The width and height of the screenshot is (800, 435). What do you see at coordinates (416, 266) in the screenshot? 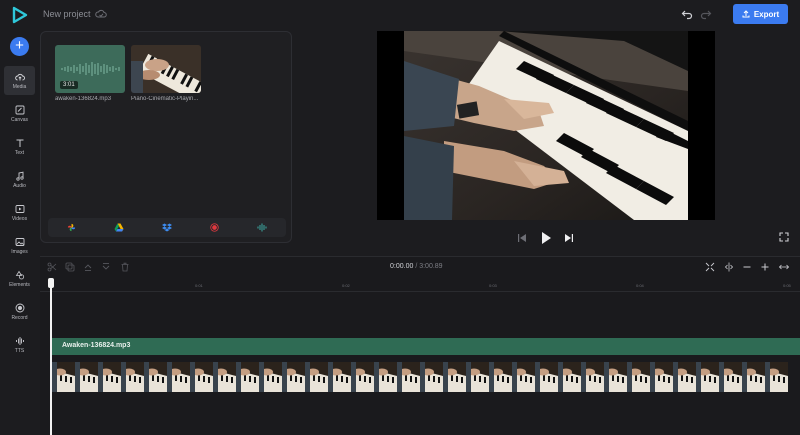
I see `timecode-display: 0:00.00 / 3:00.89` at bounding box center [416, 266].